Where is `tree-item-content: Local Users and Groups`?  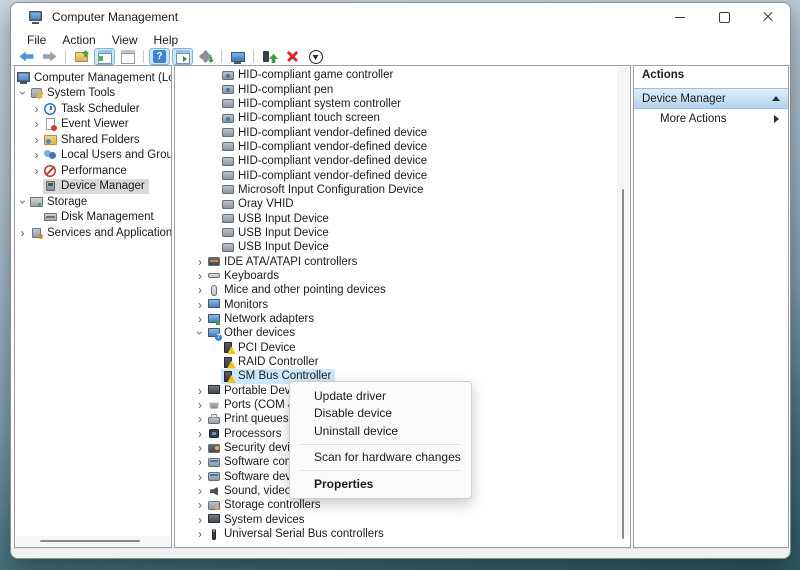 tree-item-content: Local Users and Groups is located at coordinates (107, 156).